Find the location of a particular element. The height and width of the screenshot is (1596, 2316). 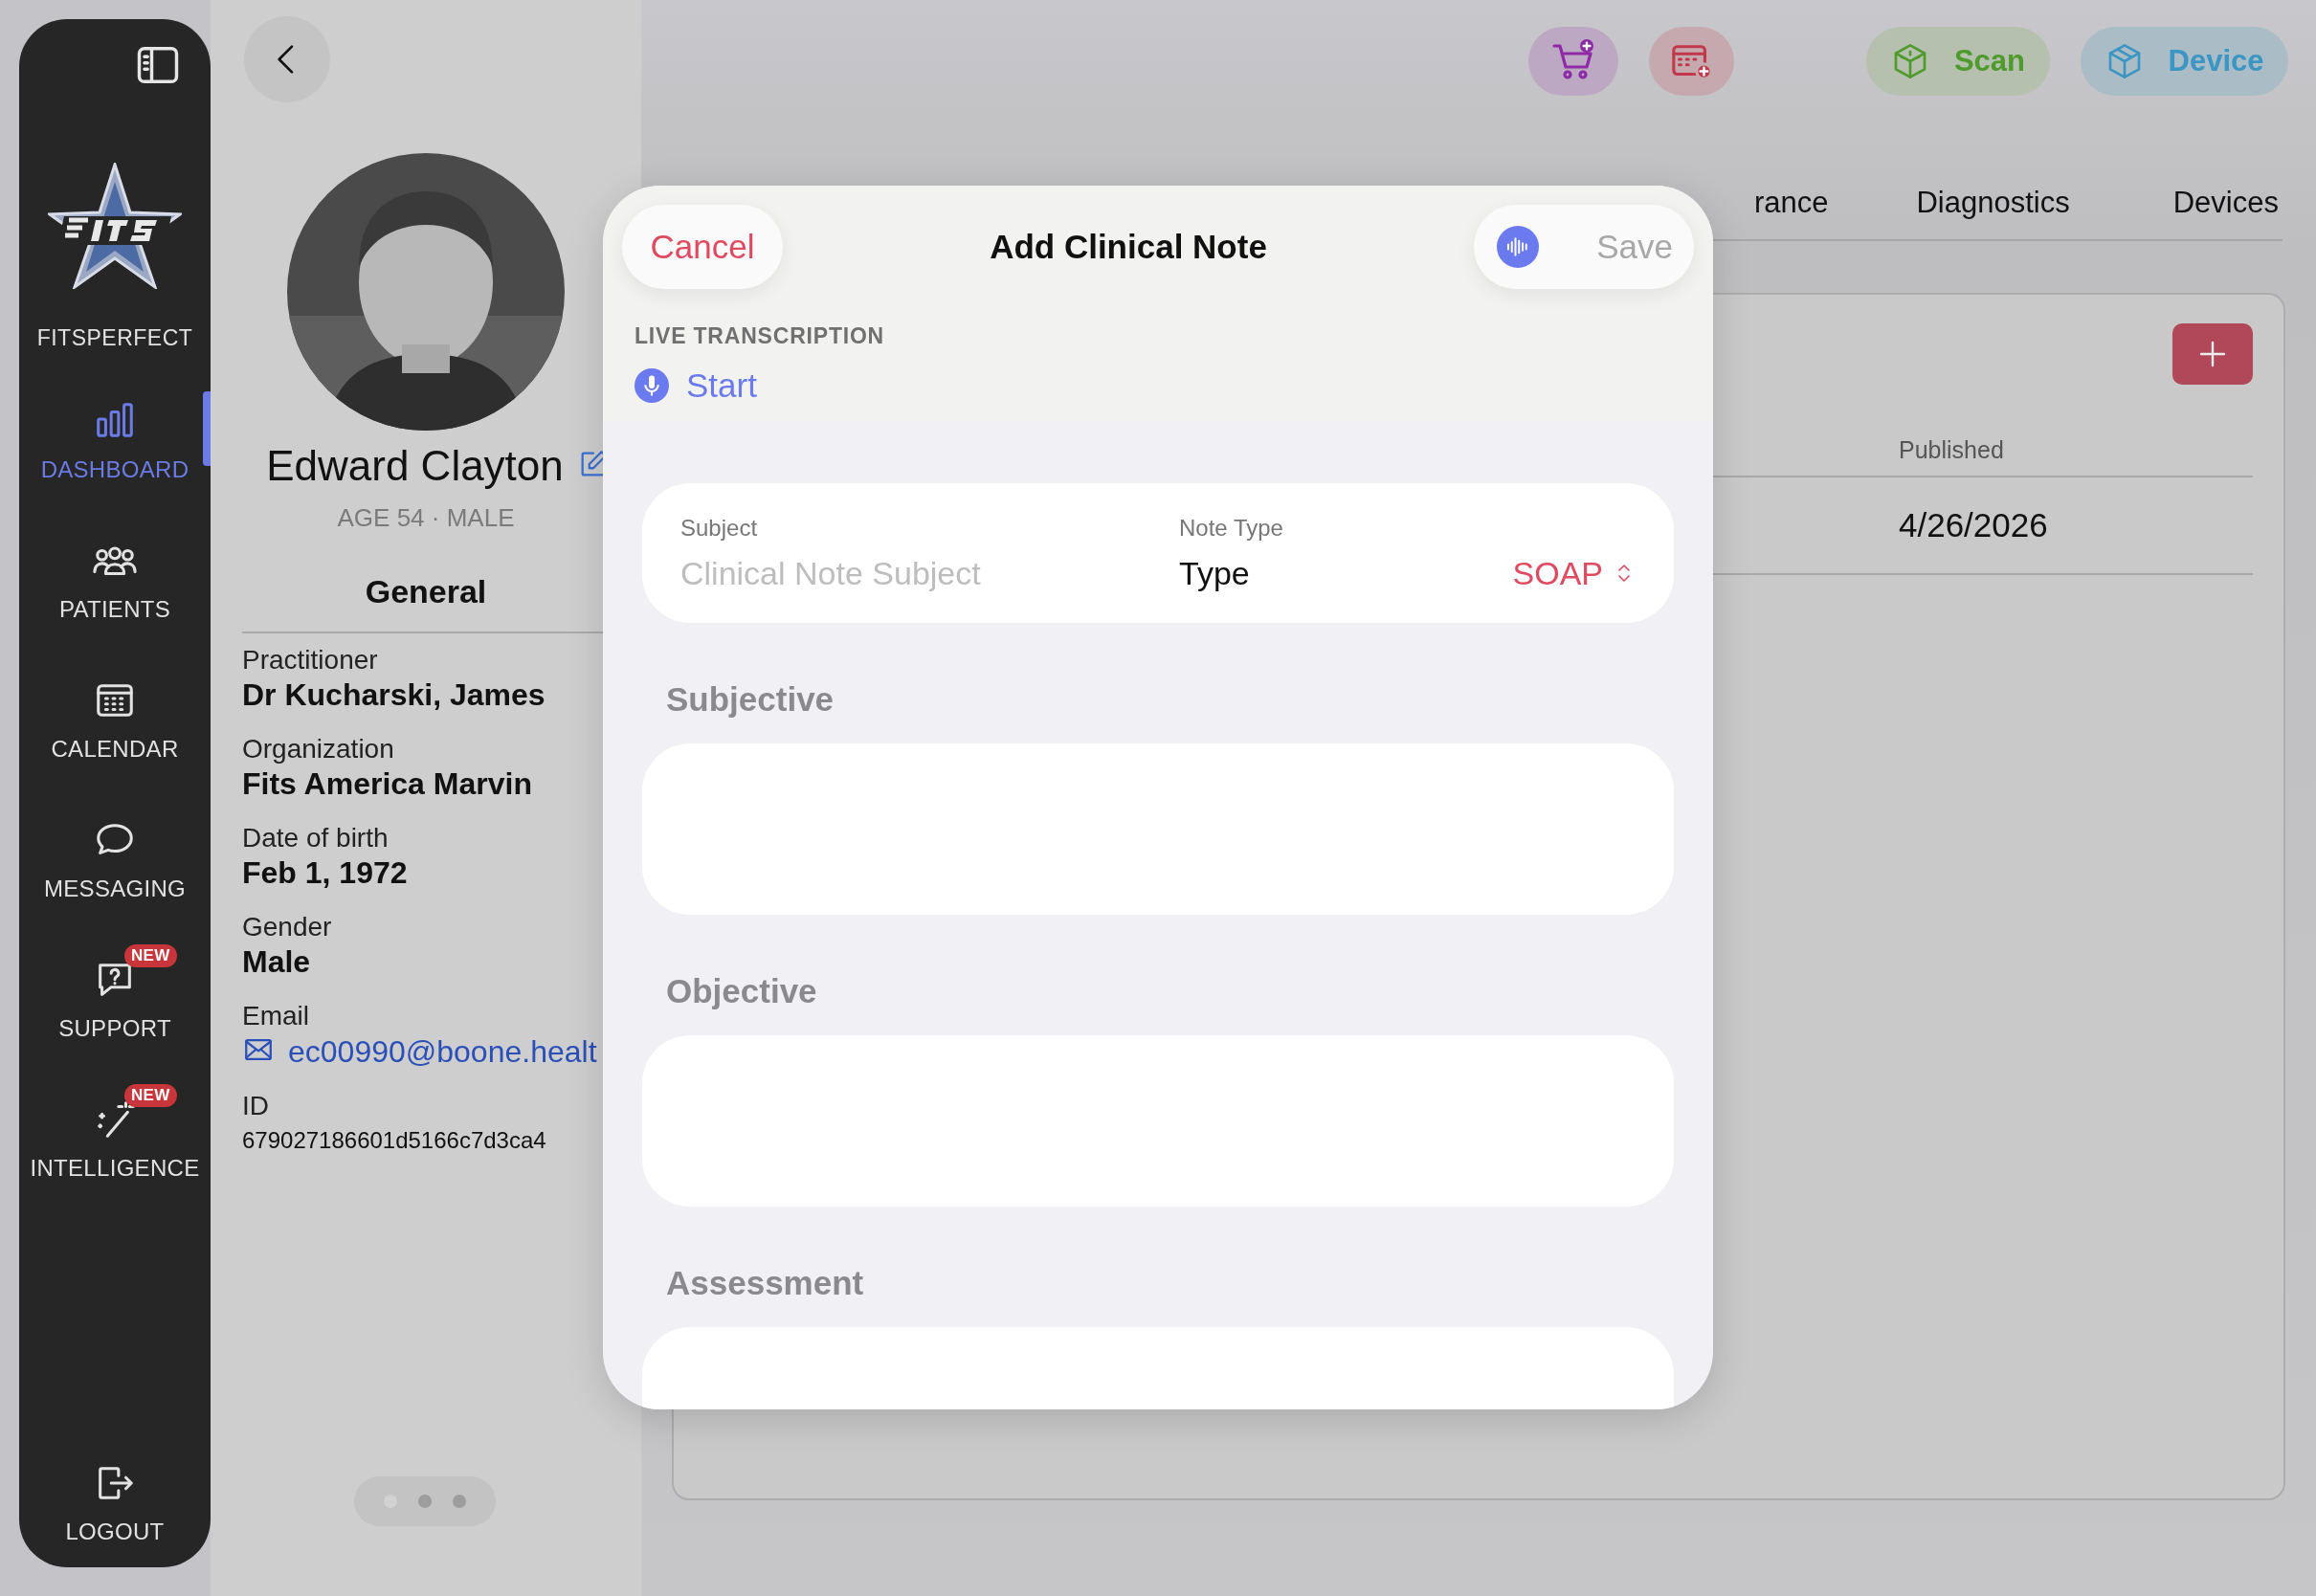

patient-name: Edward Clayton is located at coordinates (415, 466).